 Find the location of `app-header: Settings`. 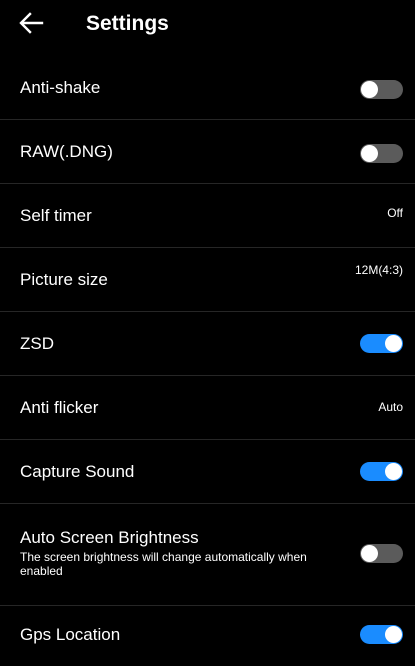

app-header: Settings is located at coordinates (207, 26).